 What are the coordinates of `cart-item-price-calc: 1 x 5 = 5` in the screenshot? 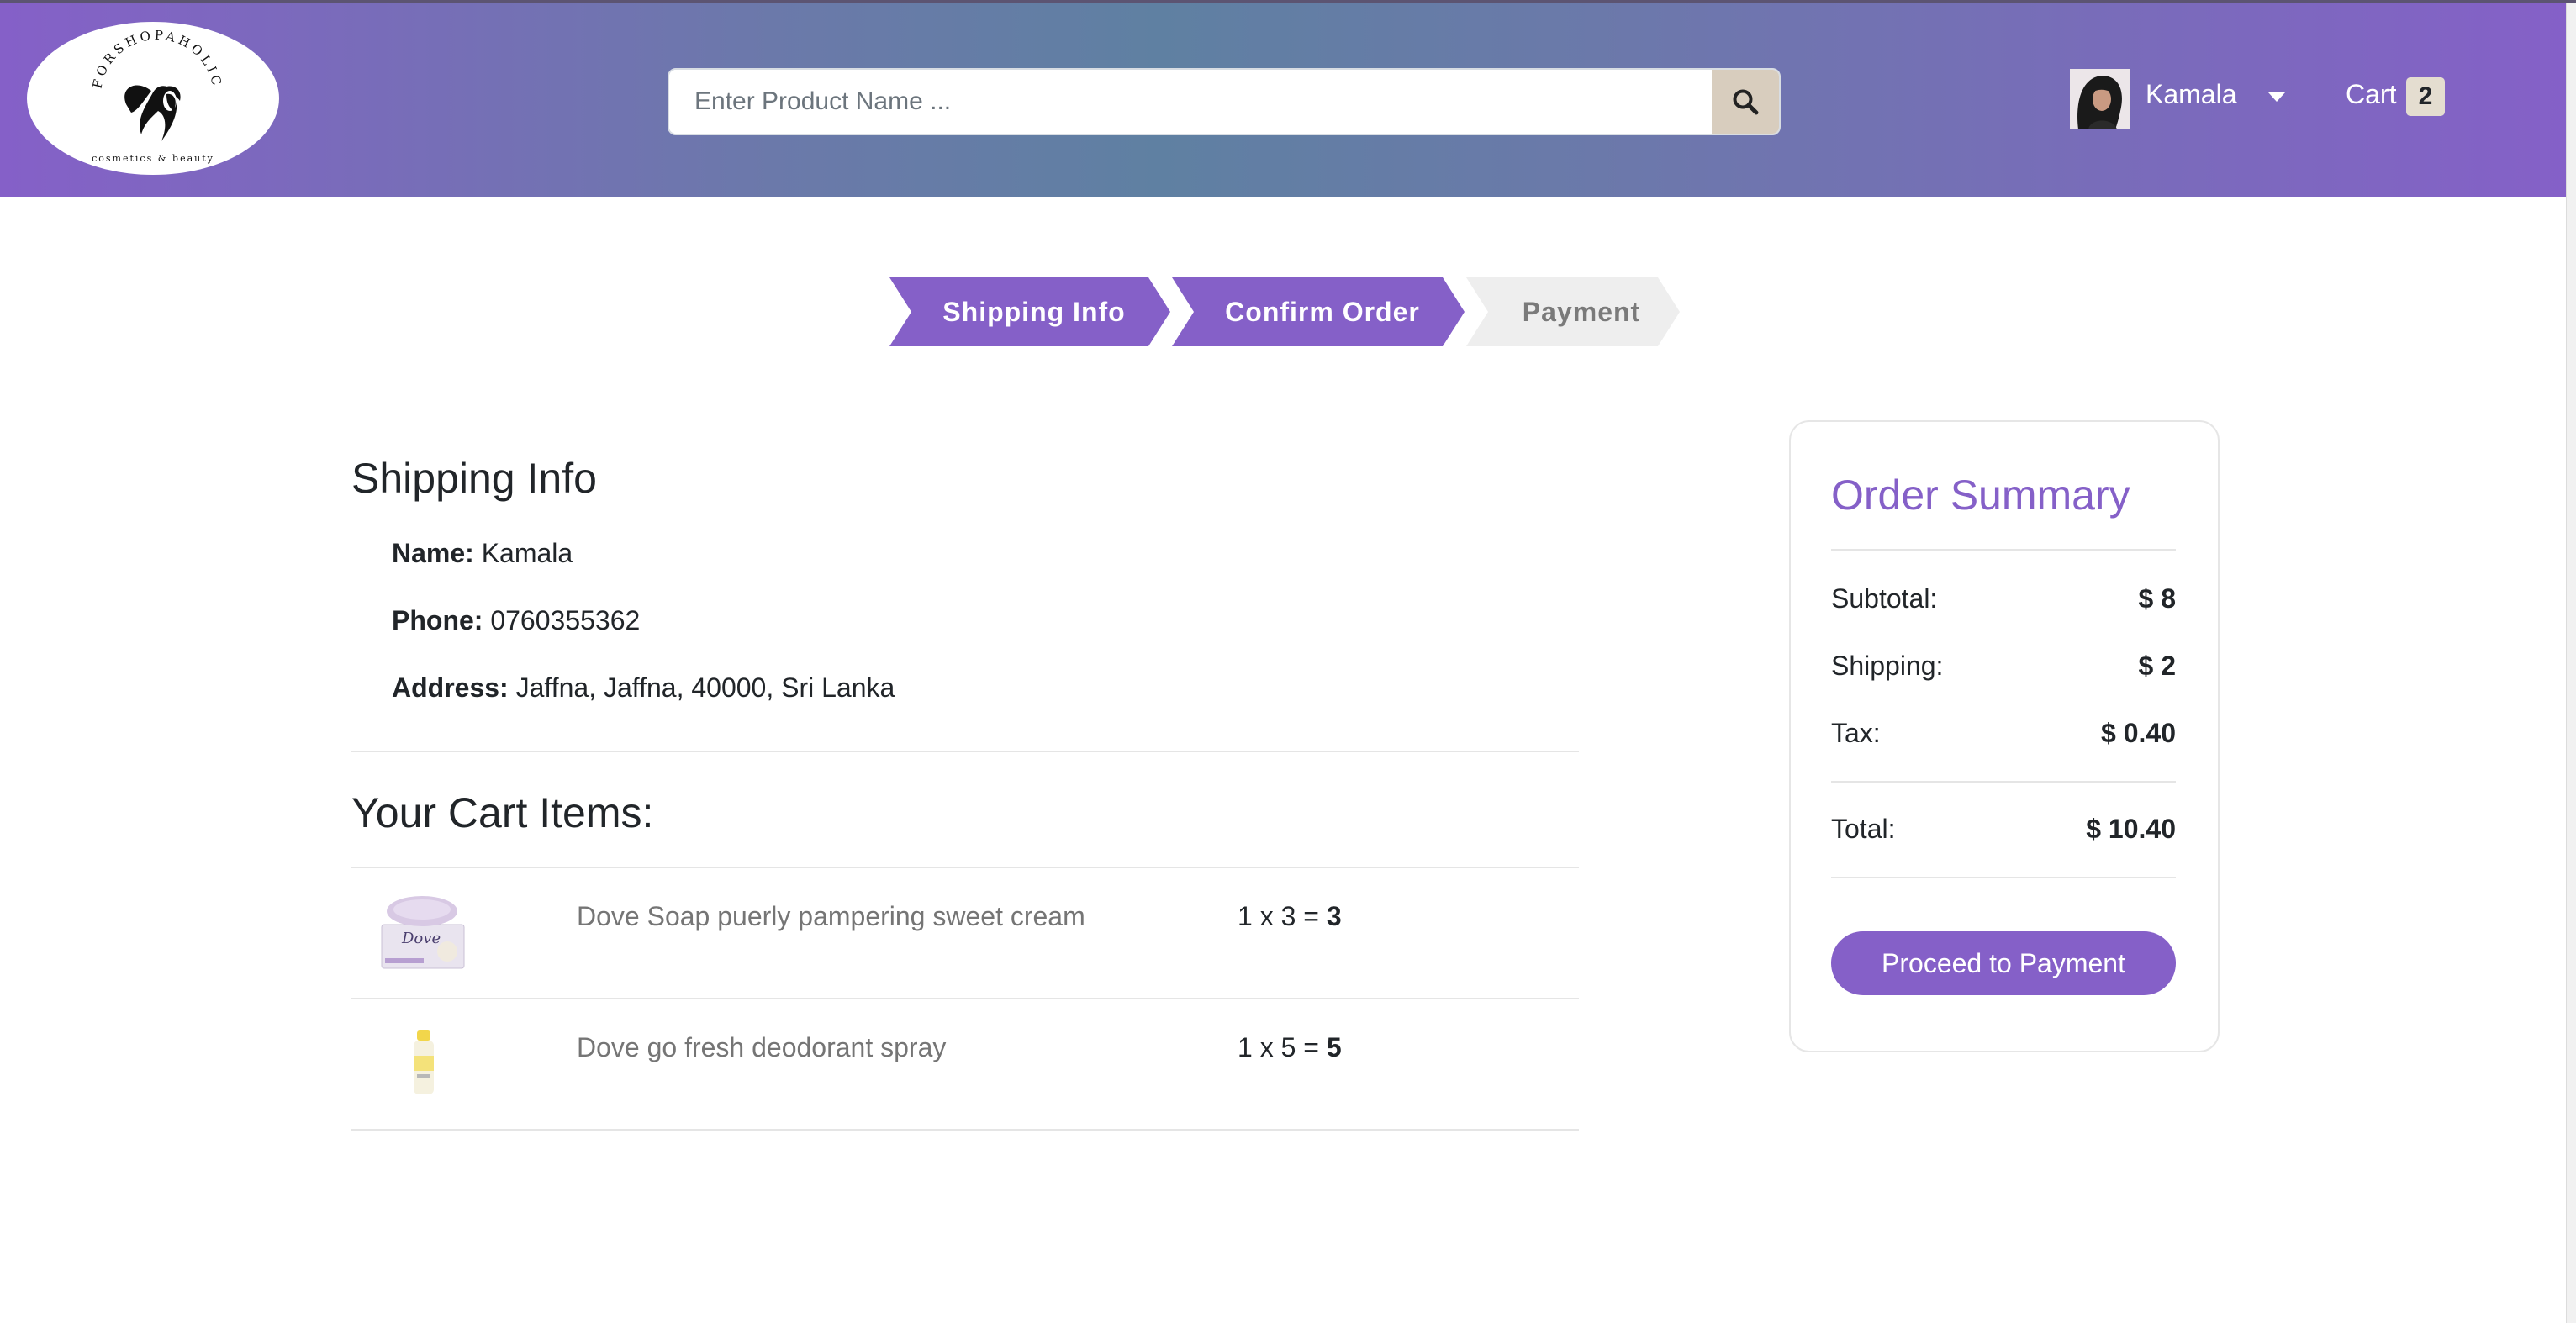 It's located at (1290, 1048).